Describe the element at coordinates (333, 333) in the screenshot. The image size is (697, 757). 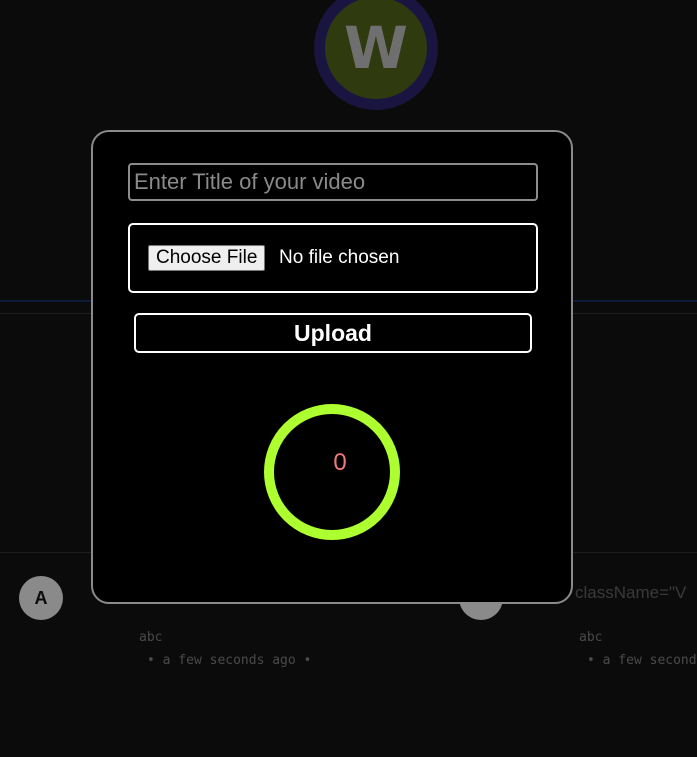
I see `upload-button: Upload` at that location.